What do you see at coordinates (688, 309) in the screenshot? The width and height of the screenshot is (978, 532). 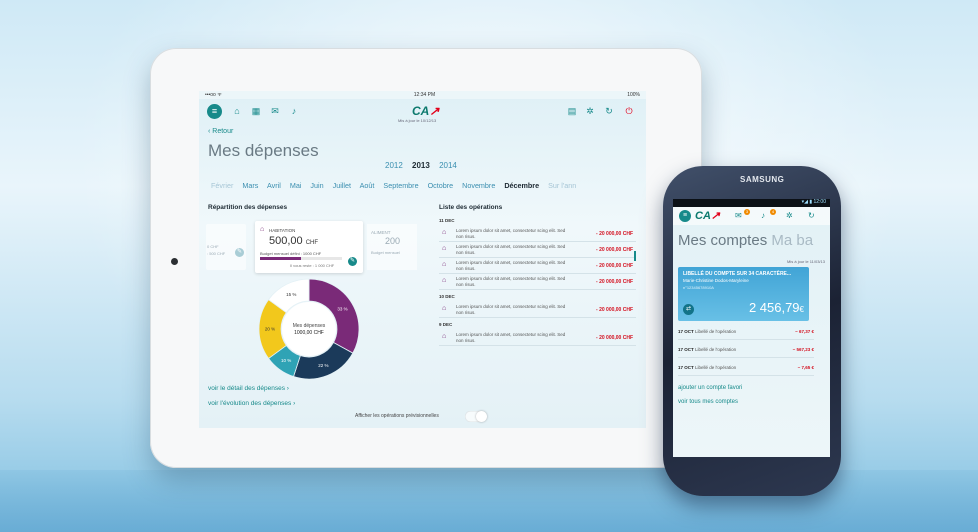 I see `transfer-icon: ⇄` at bounding box center [688, 309].